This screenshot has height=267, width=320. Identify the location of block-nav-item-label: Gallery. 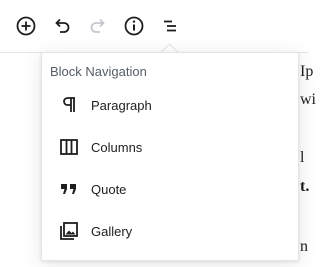
(112, 231).